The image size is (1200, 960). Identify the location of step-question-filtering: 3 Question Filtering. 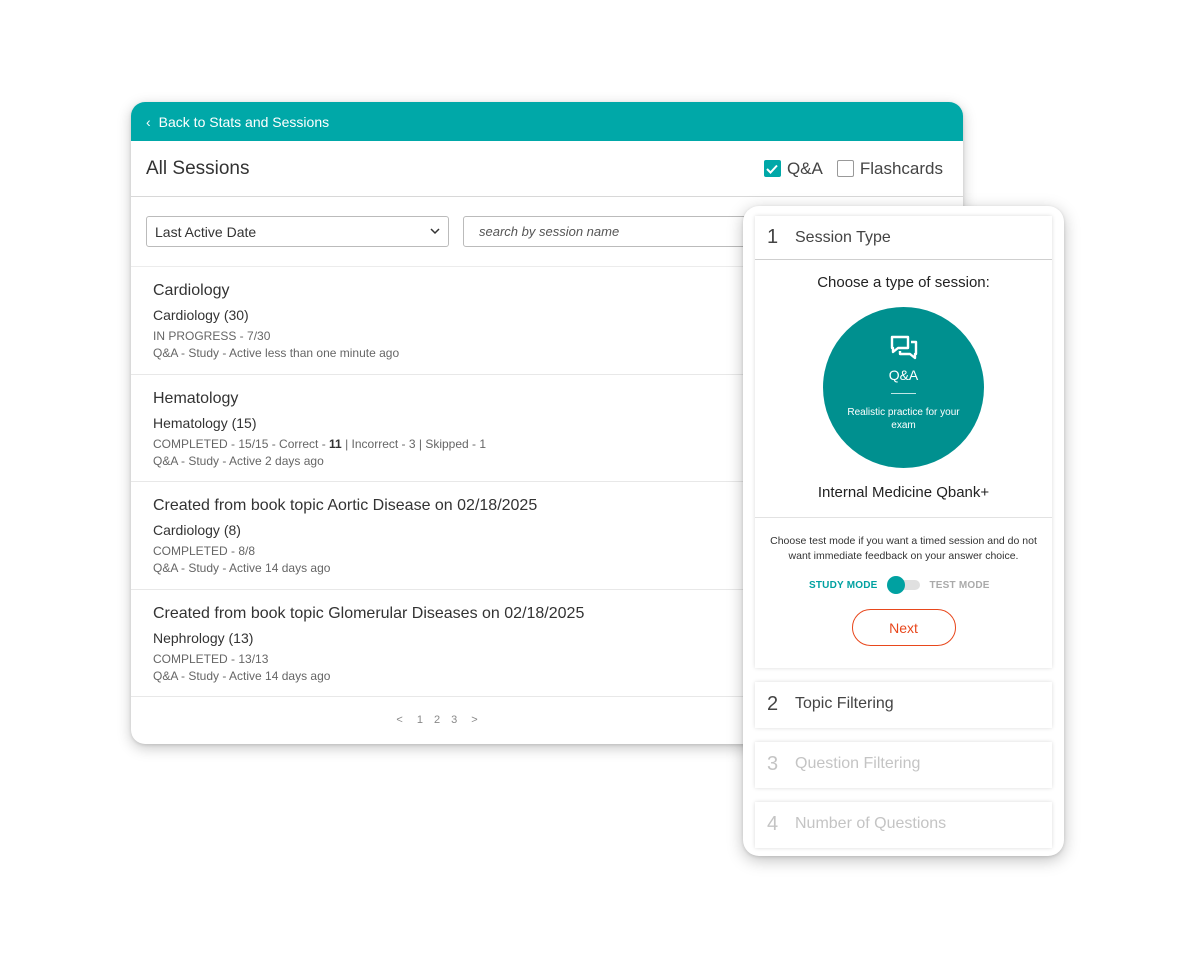
(903, 765).